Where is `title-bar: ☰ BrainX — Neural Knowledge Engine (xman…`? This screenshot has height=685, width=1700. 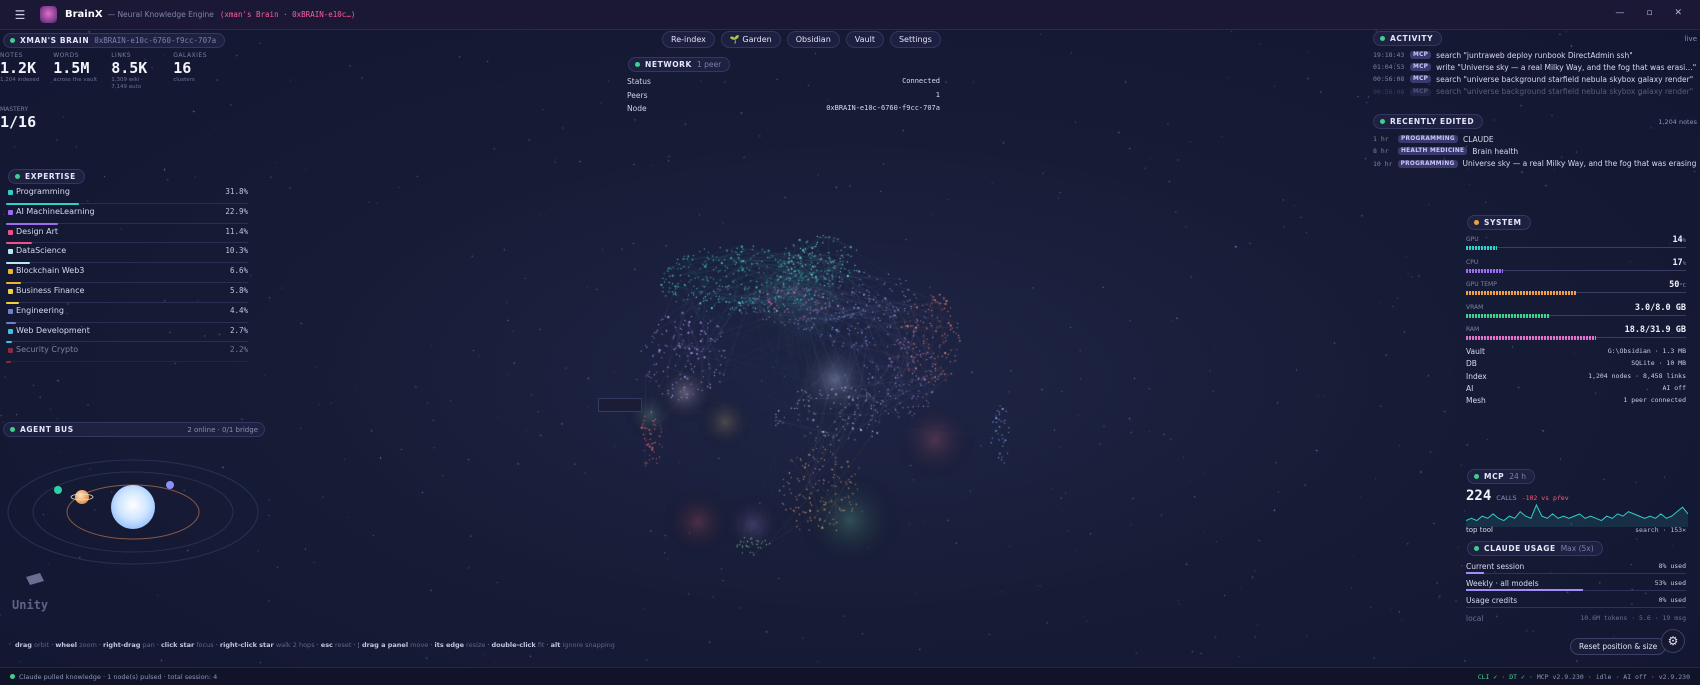 title-bar: ☰ BrainX — Neural Knowledge Engine (xman… is located at coordinates (850, 15).